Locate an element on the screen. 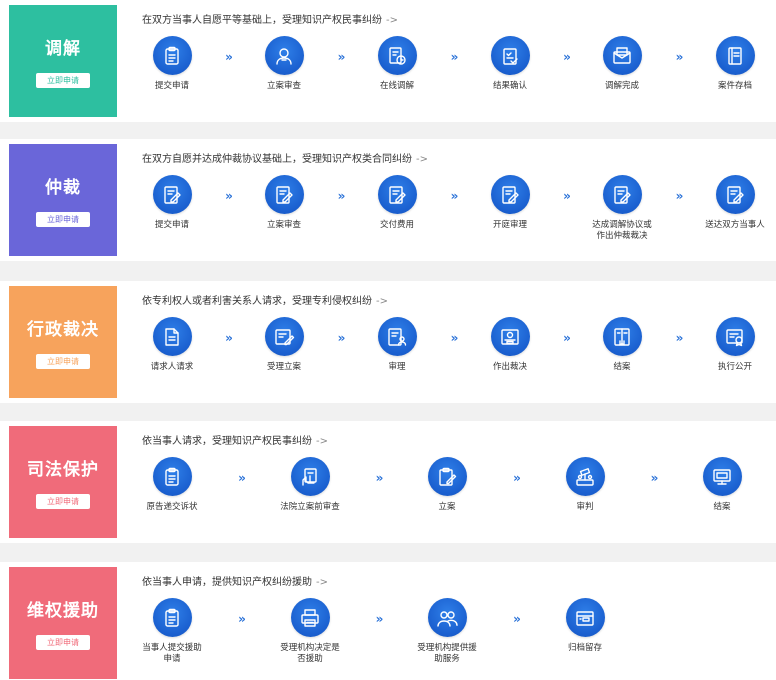 This screenshot has height=680, width=776. process-step: 法院立案前审查 is located at coordinates (310, 485).